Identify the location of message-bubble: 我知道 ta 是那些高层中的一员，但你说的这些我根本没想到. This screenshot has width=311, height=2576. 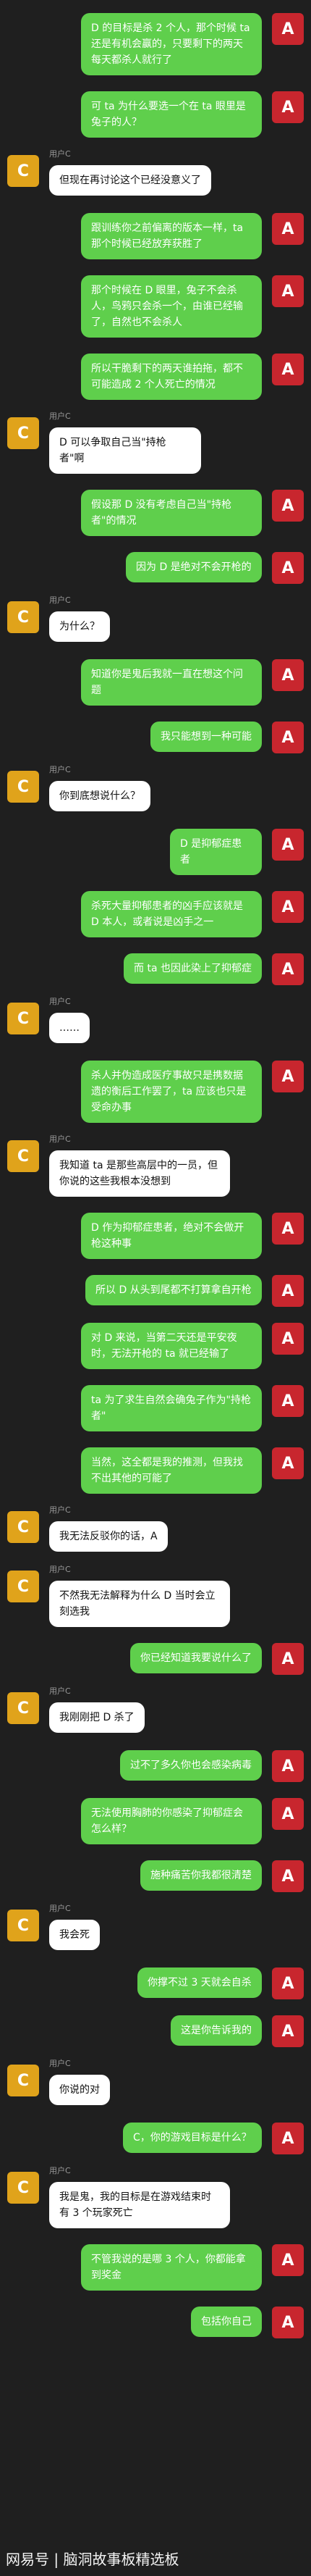
(139, 1173).